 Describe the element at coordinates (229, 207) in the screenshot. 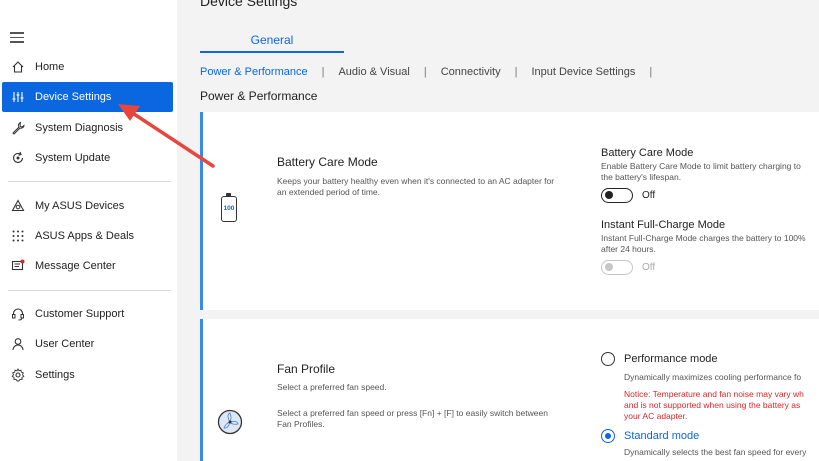

I see `battery-icon: 100` at that location.